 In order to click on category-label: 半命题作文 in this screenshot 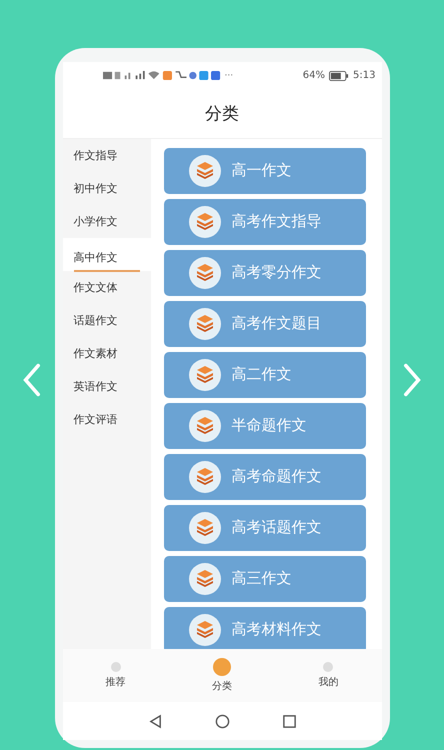, I will do `click(269, 426)`.